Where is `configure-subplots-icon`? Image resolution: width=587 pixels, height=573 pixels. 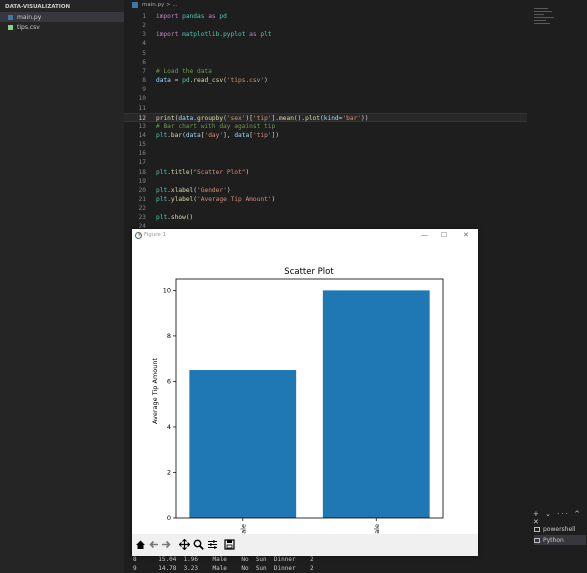
configure-subplots-icon is located at coordinates (212, 544).